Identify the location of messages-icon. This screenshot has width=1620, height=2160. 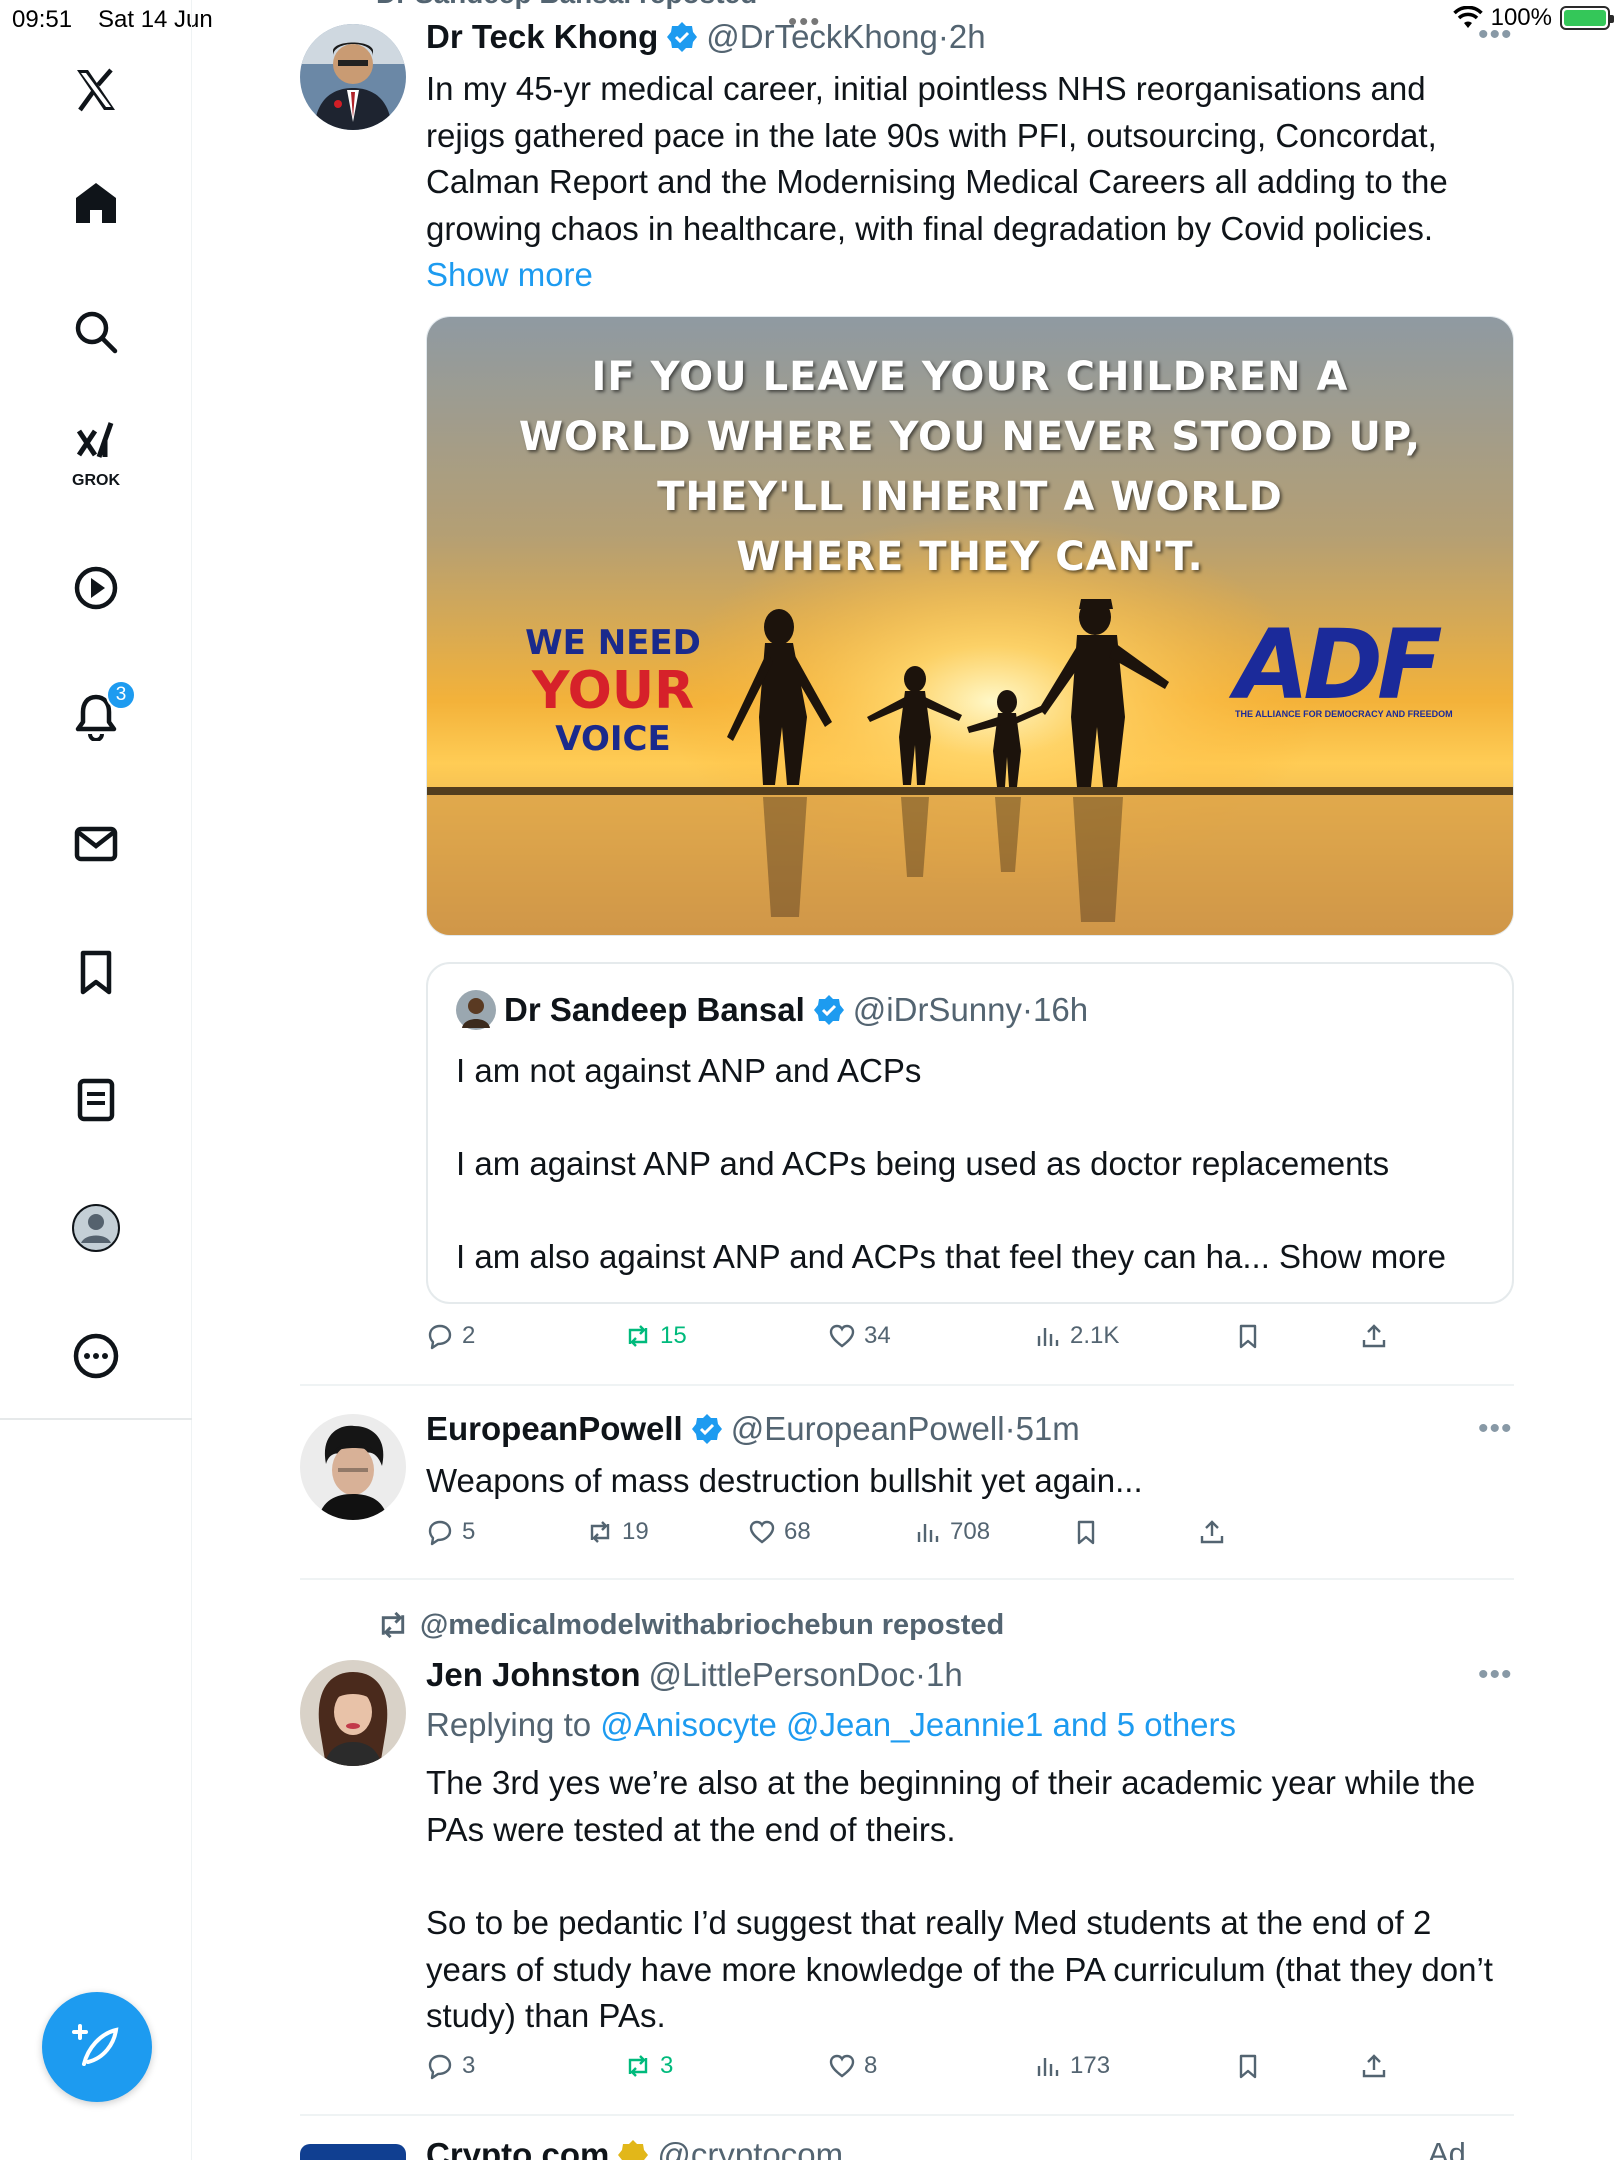
(96, 844).